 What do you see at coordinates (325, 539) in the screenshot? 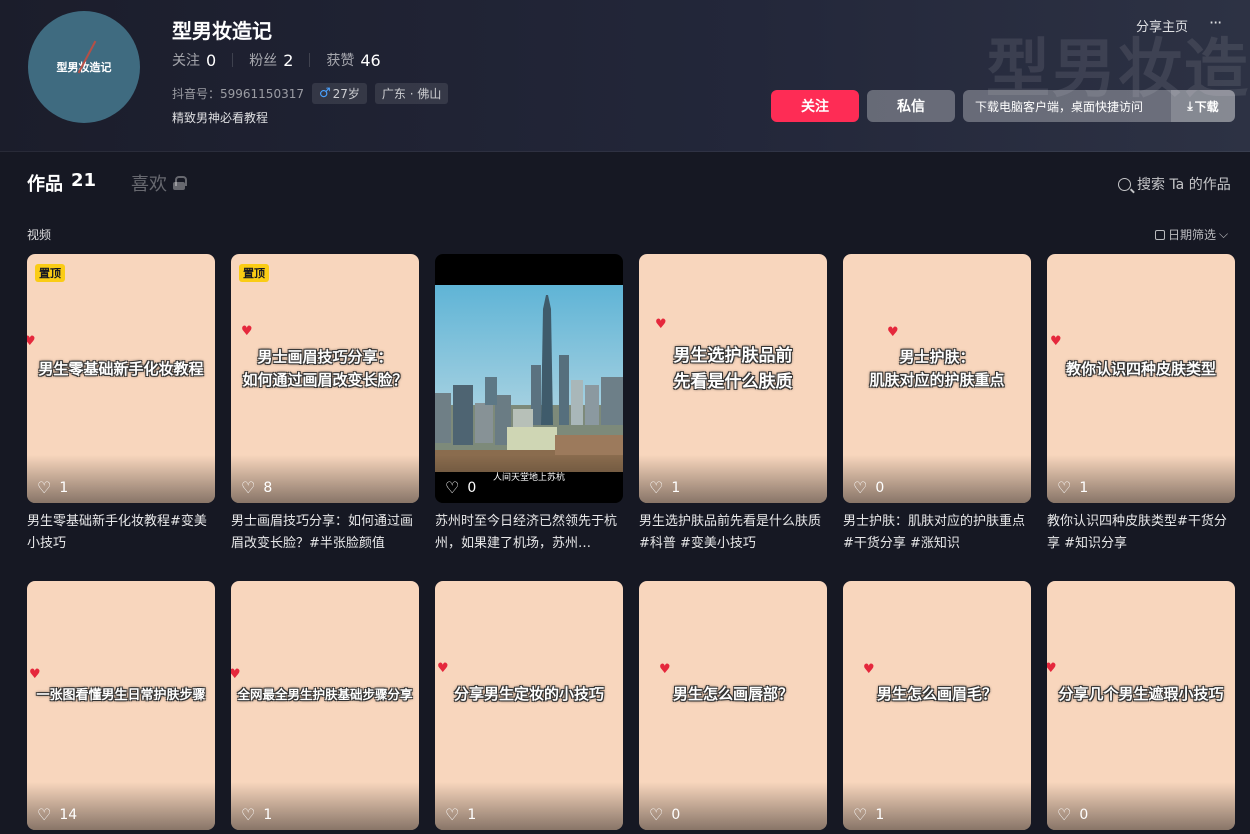
I see `video-title: 男士画眉技巧分享：如何通过画眉改变长脸？#半张脸颜值` at bounding box center [325, 539].